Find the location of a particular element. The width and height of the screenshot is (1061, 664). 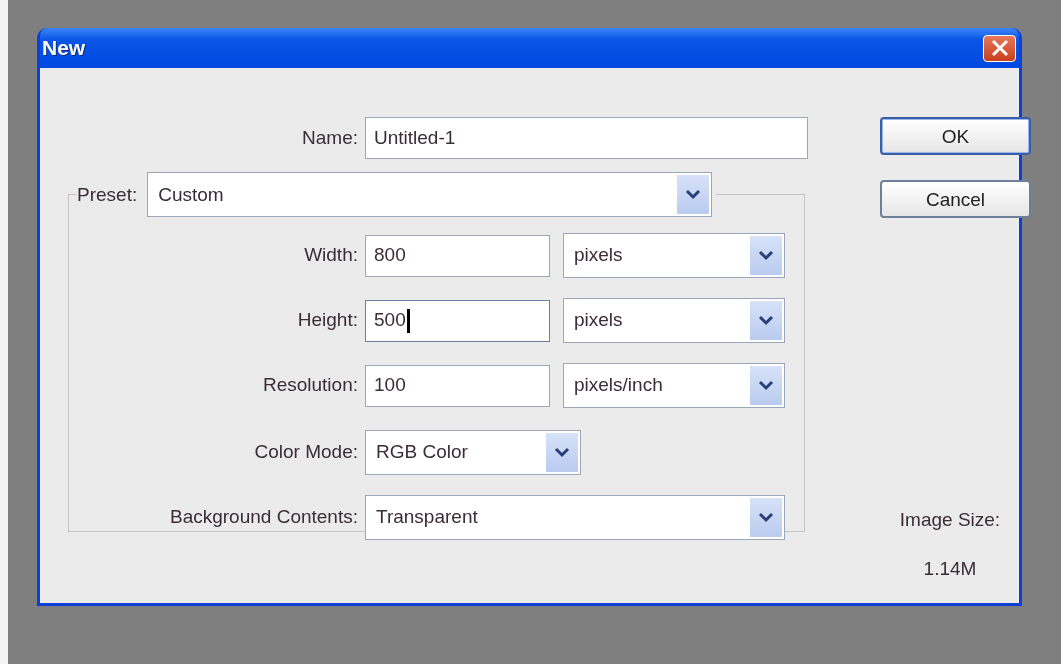

ok-button: OK is located at coordinates (955, 136).